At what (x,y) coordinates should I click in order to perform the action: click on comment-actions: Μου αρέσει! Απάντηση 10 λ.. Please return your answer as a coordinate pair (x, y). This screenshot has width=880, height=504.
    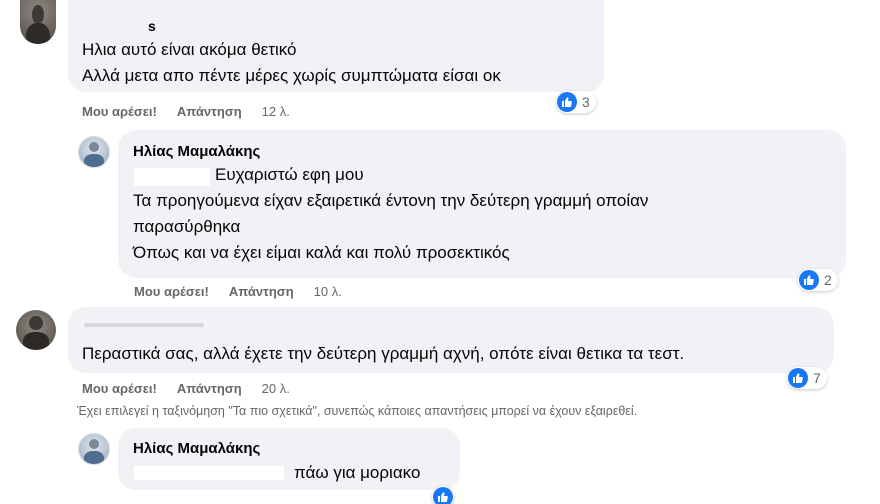
    Looking at the image, I should click on (248, 291).